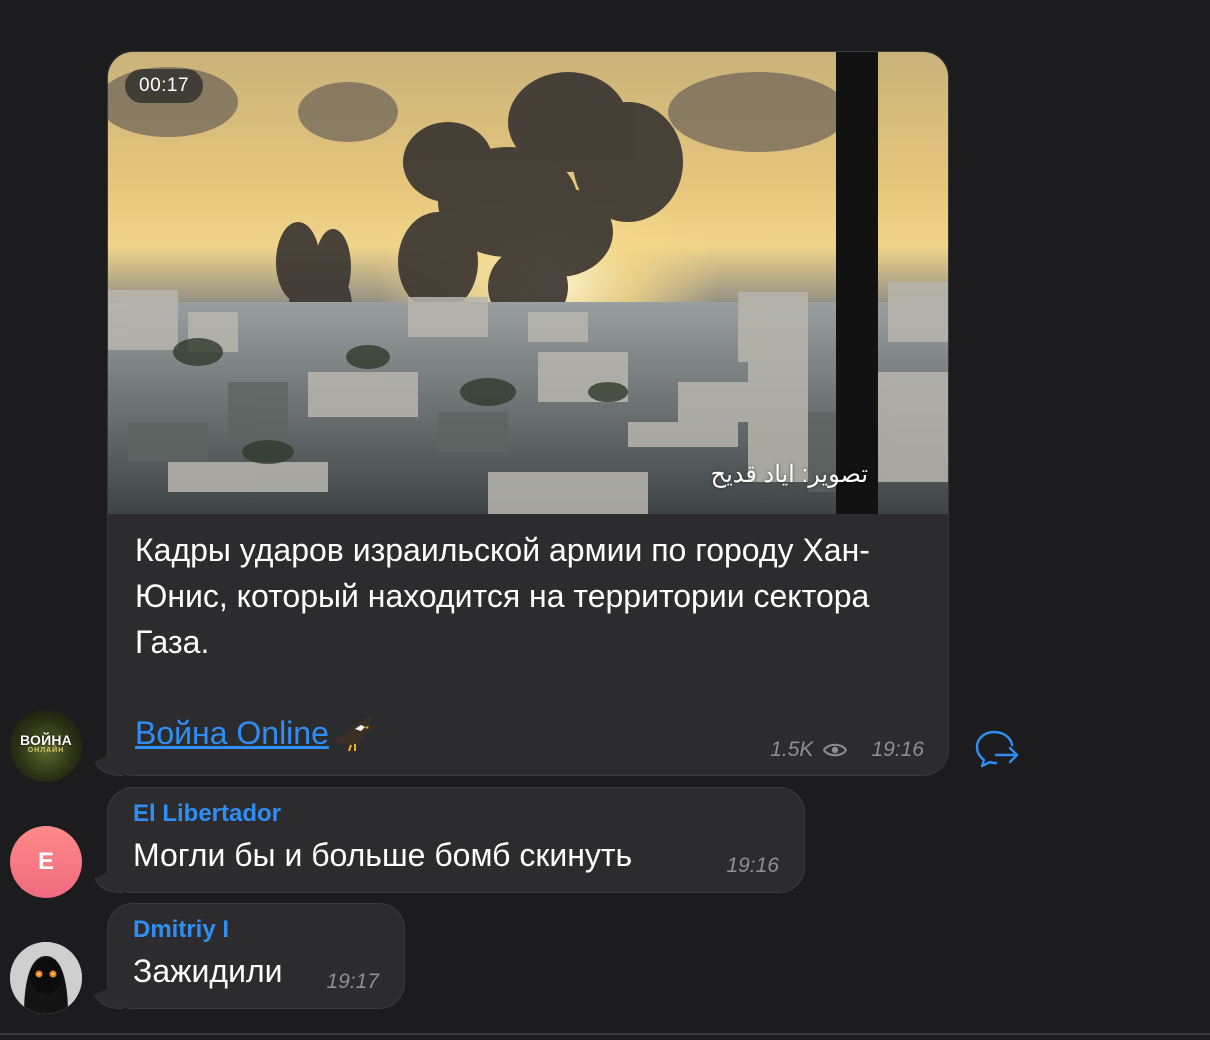  What do you see at coordinates (46, 750) in the screenshot?
I see `channel-avatar-subtitle: ОНЛАЙН` at bounding box center [46, 750].